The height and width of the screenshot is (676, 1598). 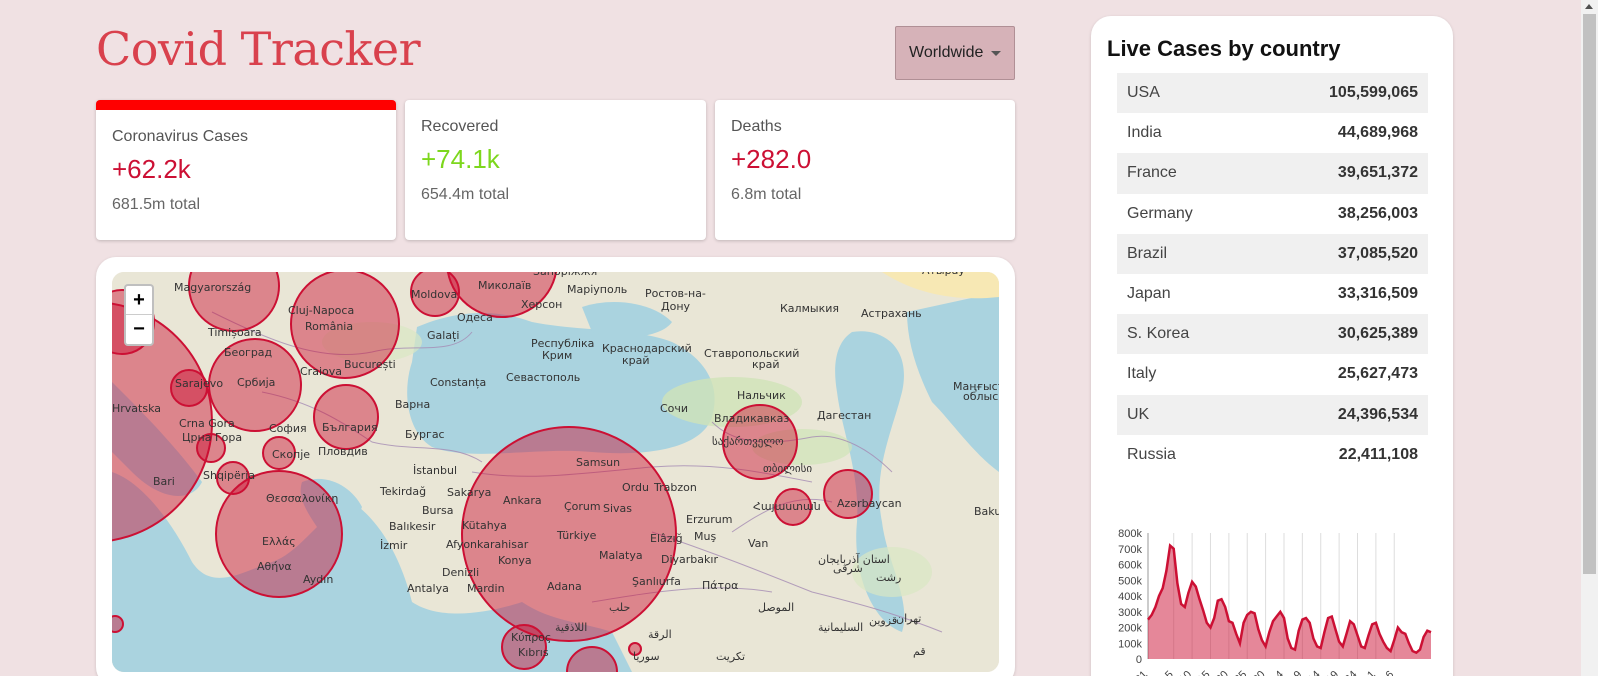 What do you see at coordinates (234, 332) in the screenshot?
I see `map-label: Timișoara` at bounding box center [234, 332].